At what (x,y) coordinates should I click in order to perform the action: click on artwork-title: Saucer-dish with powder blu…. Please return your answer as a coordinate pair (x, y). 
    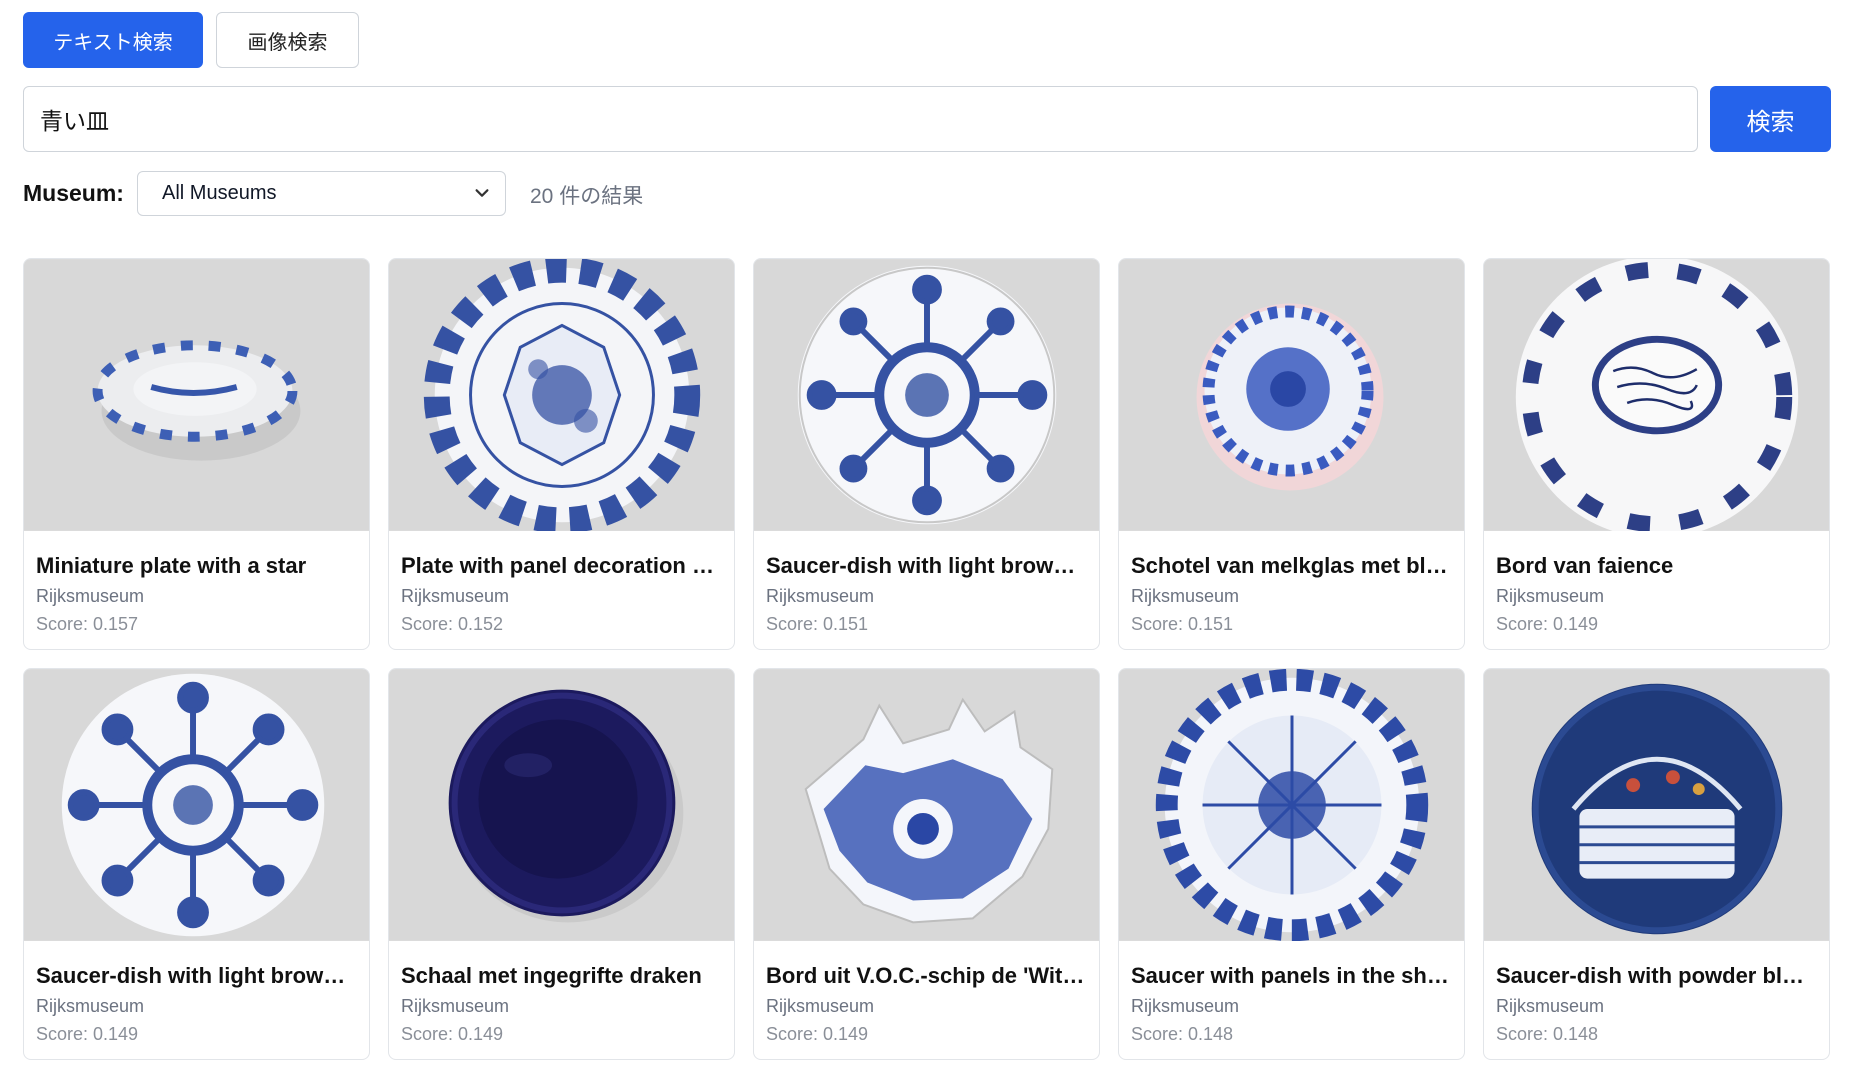
    Looking at the image, I should click on (1656, 975).